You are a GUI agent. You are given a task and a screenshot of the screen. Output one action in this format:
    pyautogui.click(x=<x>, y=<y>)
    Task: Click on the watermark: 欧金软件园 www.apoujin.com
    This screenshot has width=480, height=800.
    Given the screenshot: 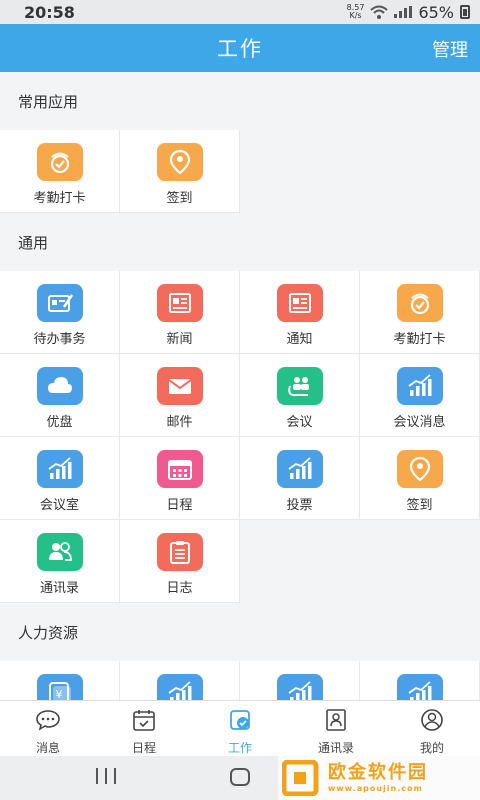 What is the action you would take?
    pyautogui.click(x=379, y=778)
    